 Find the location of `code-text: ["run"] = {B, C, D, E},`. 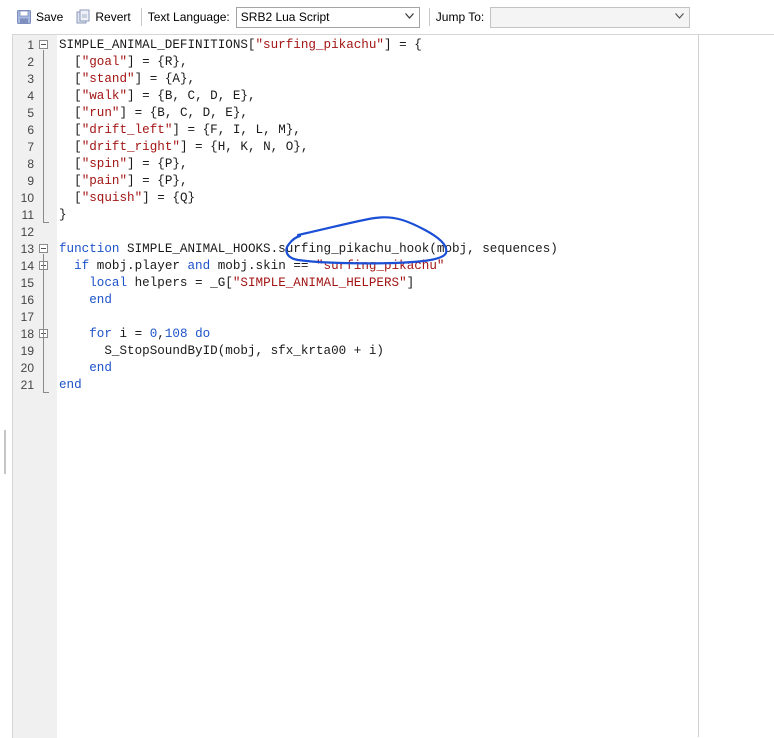

code-text: ["run"] = {B, C, D, E}, is located at coordinates (153, 113).